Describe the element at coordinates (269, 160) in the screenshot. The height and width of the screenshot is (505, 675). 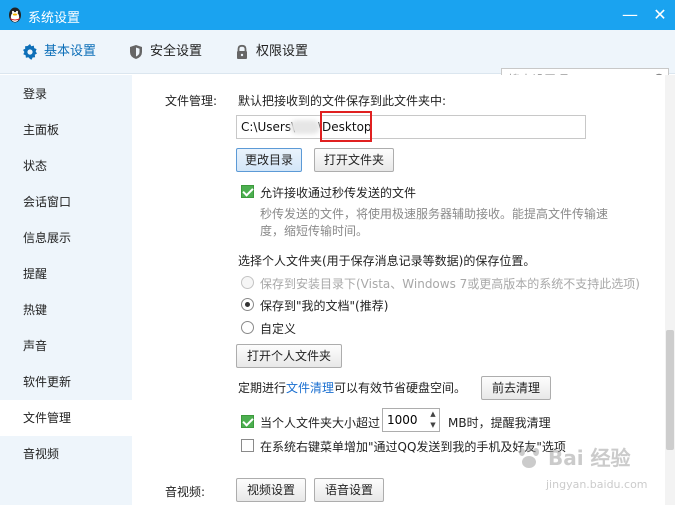
I see `change-directory-button: 更改目录` at that location.